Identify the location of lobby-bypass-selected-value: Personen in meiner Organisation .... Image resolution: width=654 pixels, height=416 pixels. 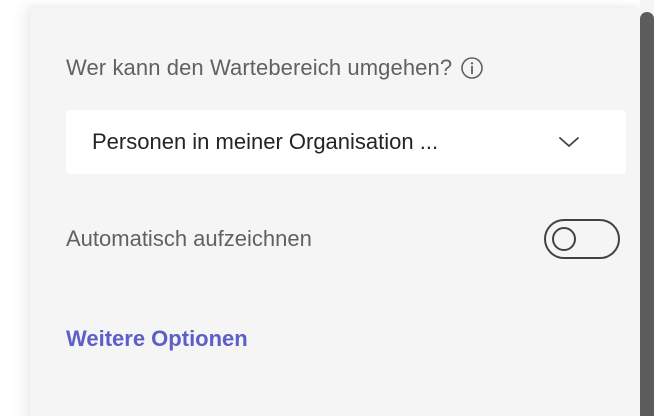
(265, 141).